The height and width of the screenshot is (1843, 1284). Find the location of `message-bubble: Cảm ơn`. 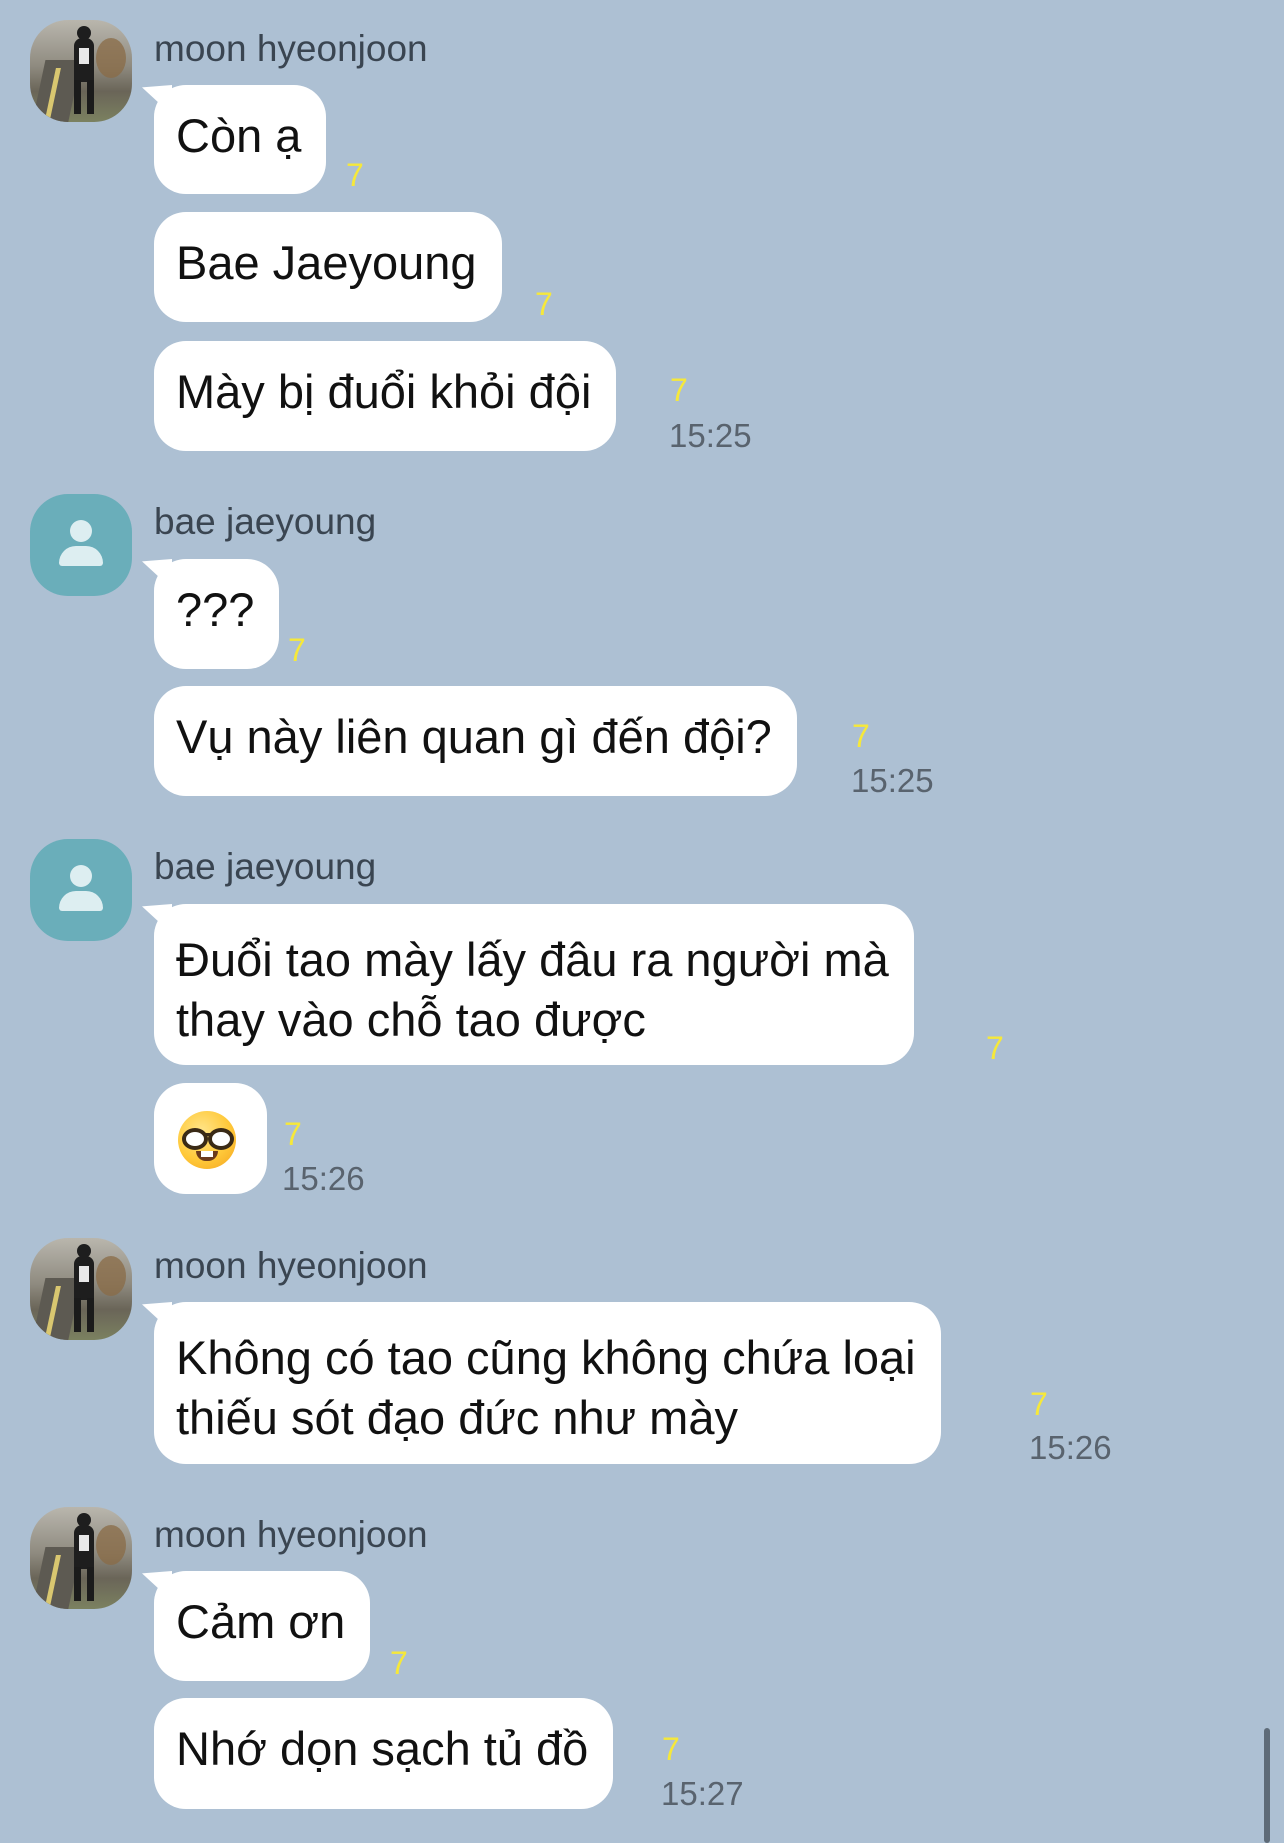

message-bubble: Cảm ơn is located at coordinates (262, 1626).